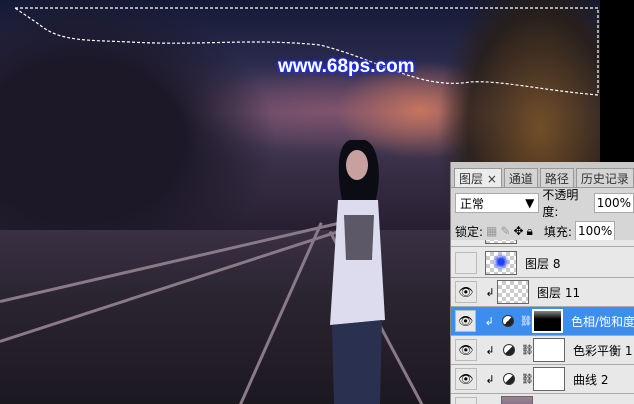  What do you see at coordinates (530, 203) in the screenshot?
I see `chevron-down-icon: ▼` at bounding box center [530, 203].